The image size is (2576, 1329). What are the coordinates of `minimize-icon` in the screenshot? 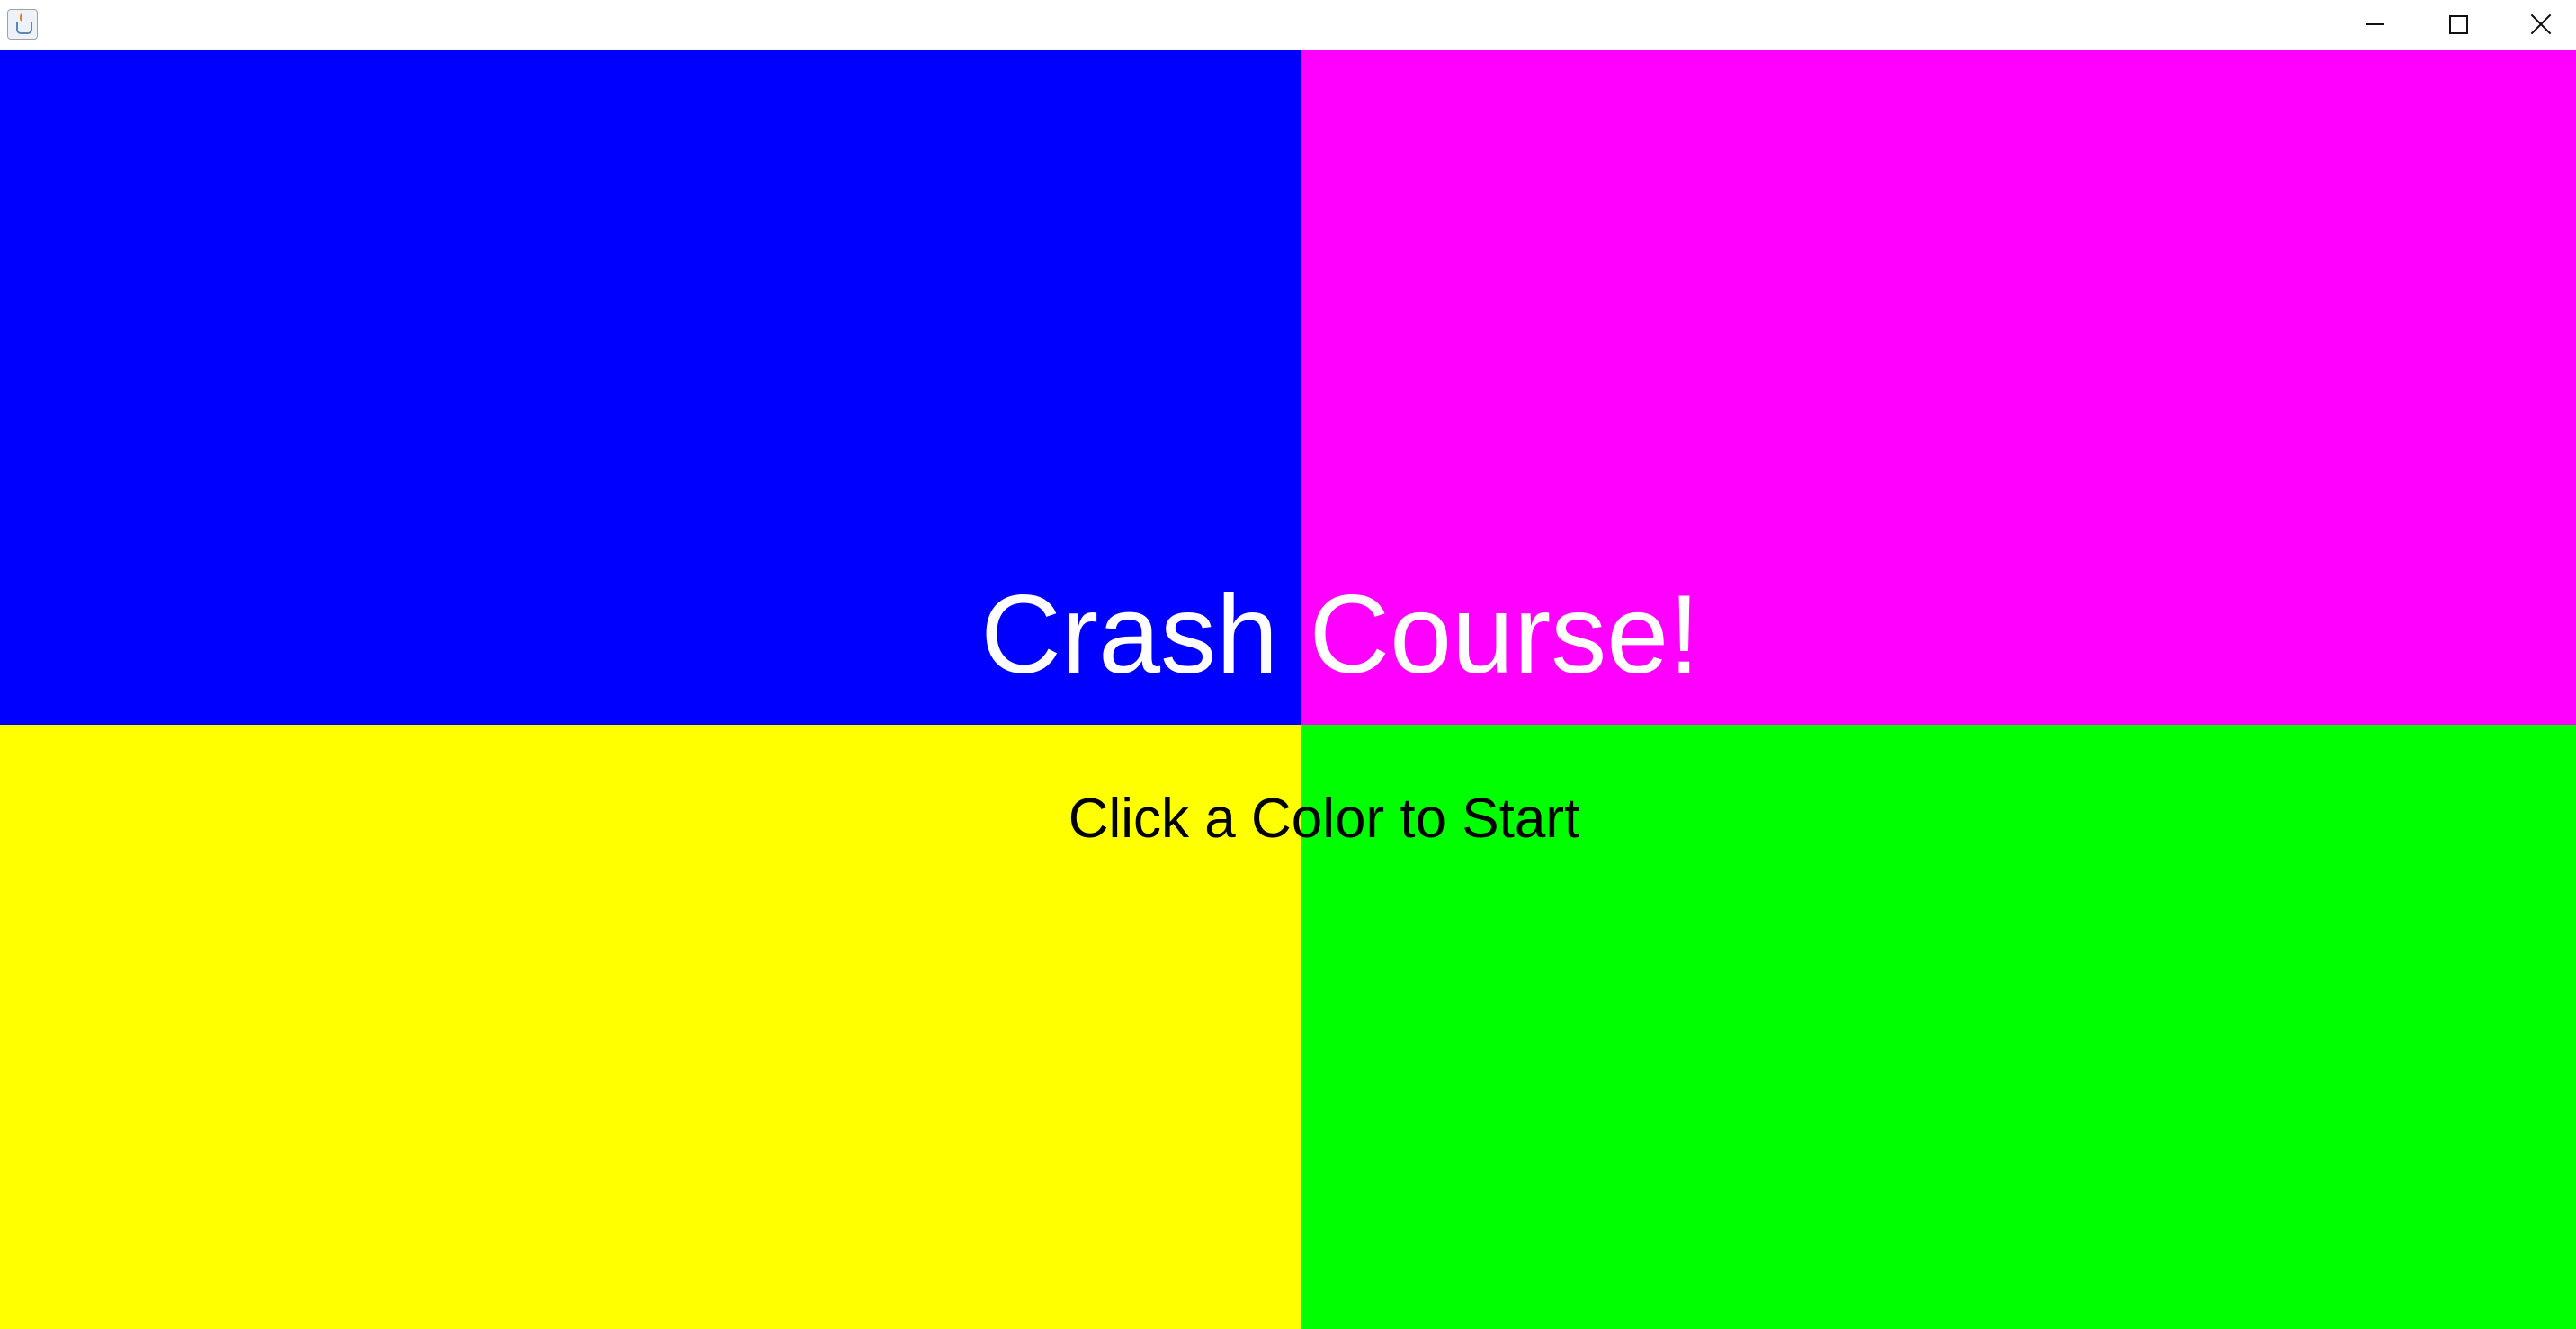 It's located at (2375, 24).